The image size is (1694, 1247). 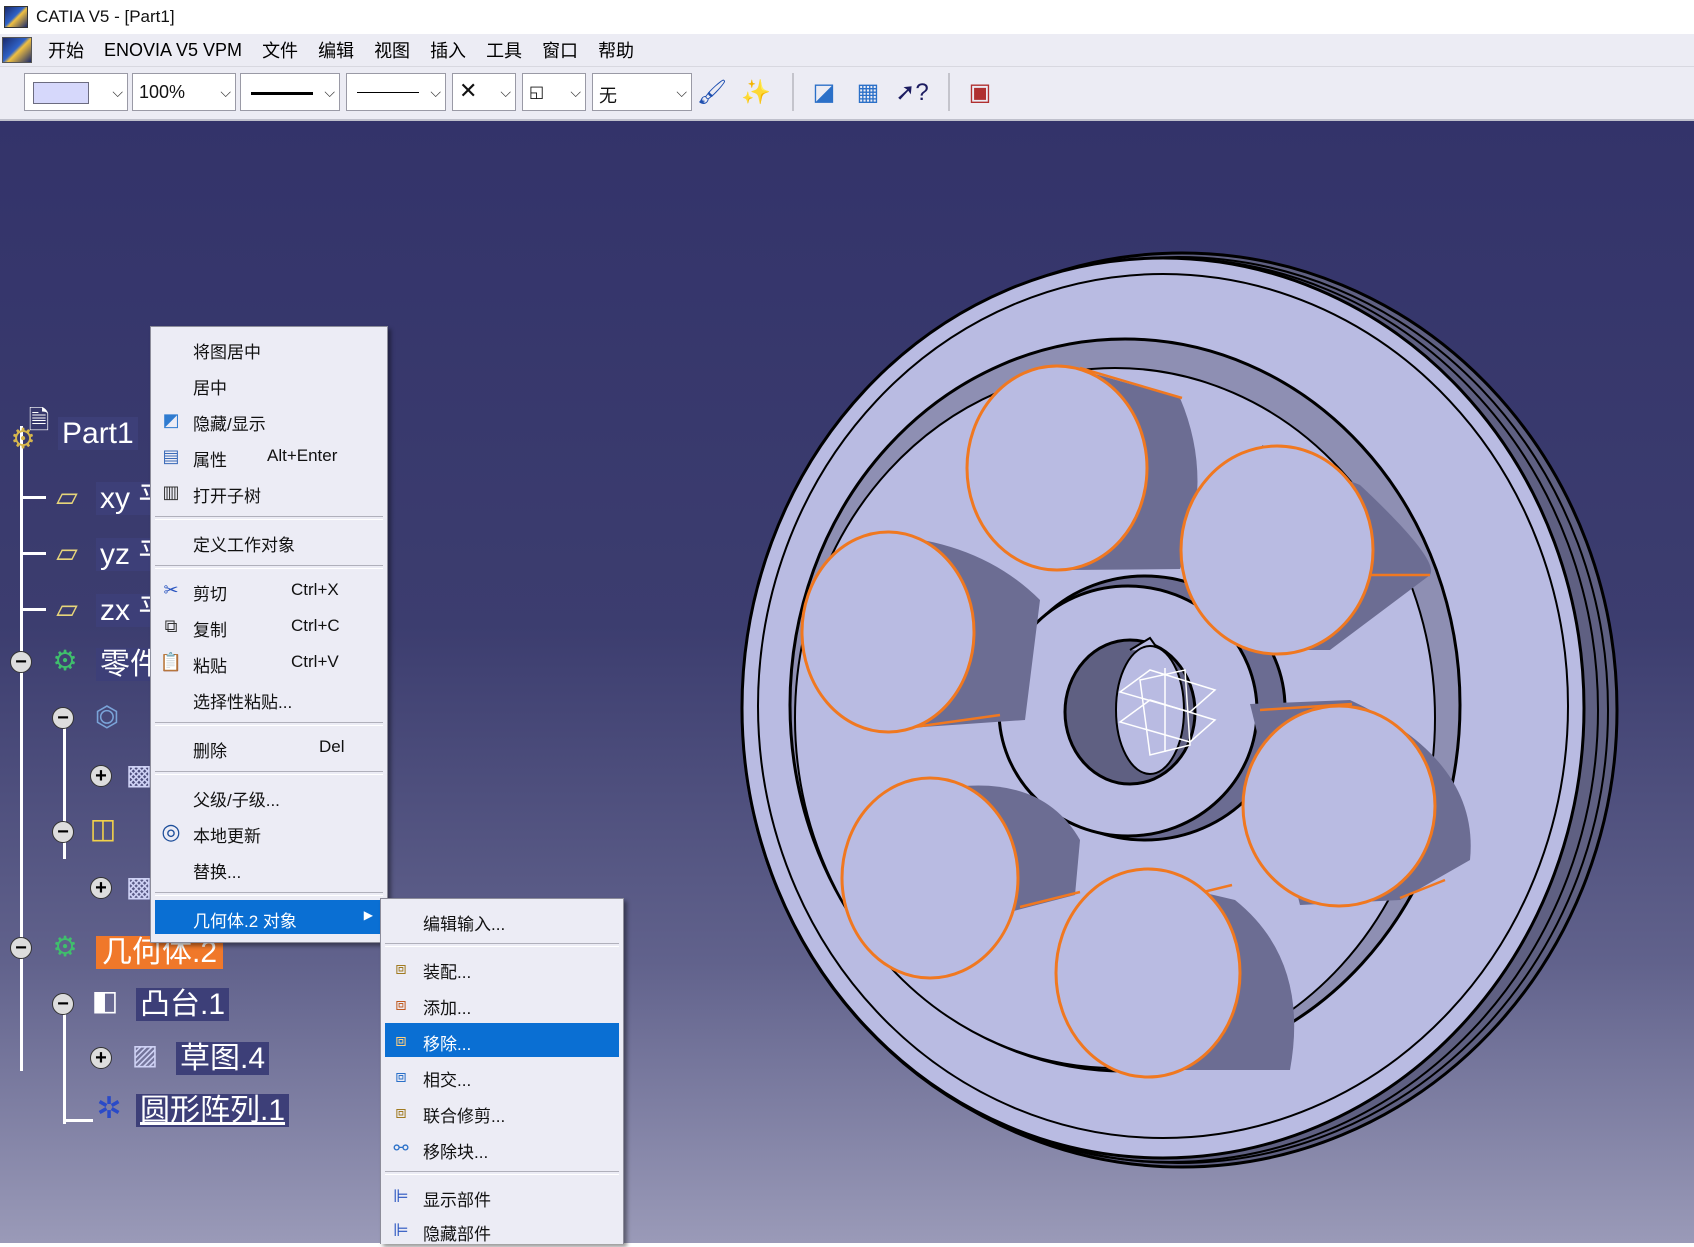 I want to click on menu-bar: 开始 ENOVIA V5 VPM 文件 编辑 视图 插入 工具 窗口 帮助, so click(x=847, y=50).